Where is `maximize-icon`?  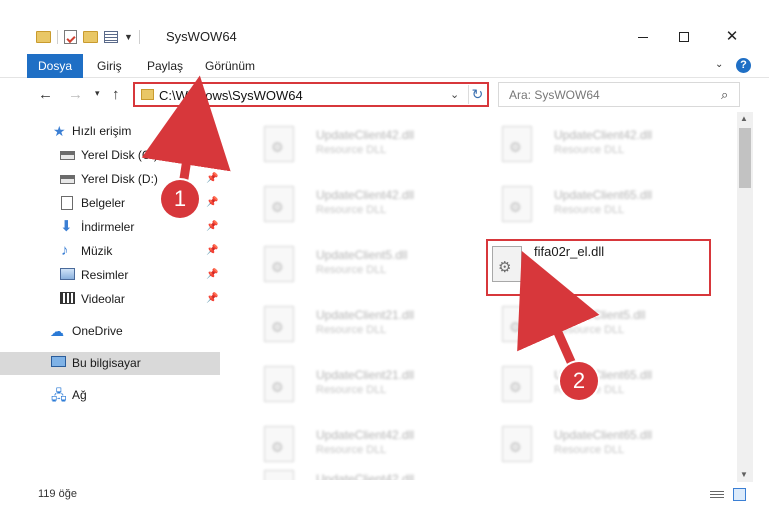 maximize-icon is located at coordinates (684, 37).